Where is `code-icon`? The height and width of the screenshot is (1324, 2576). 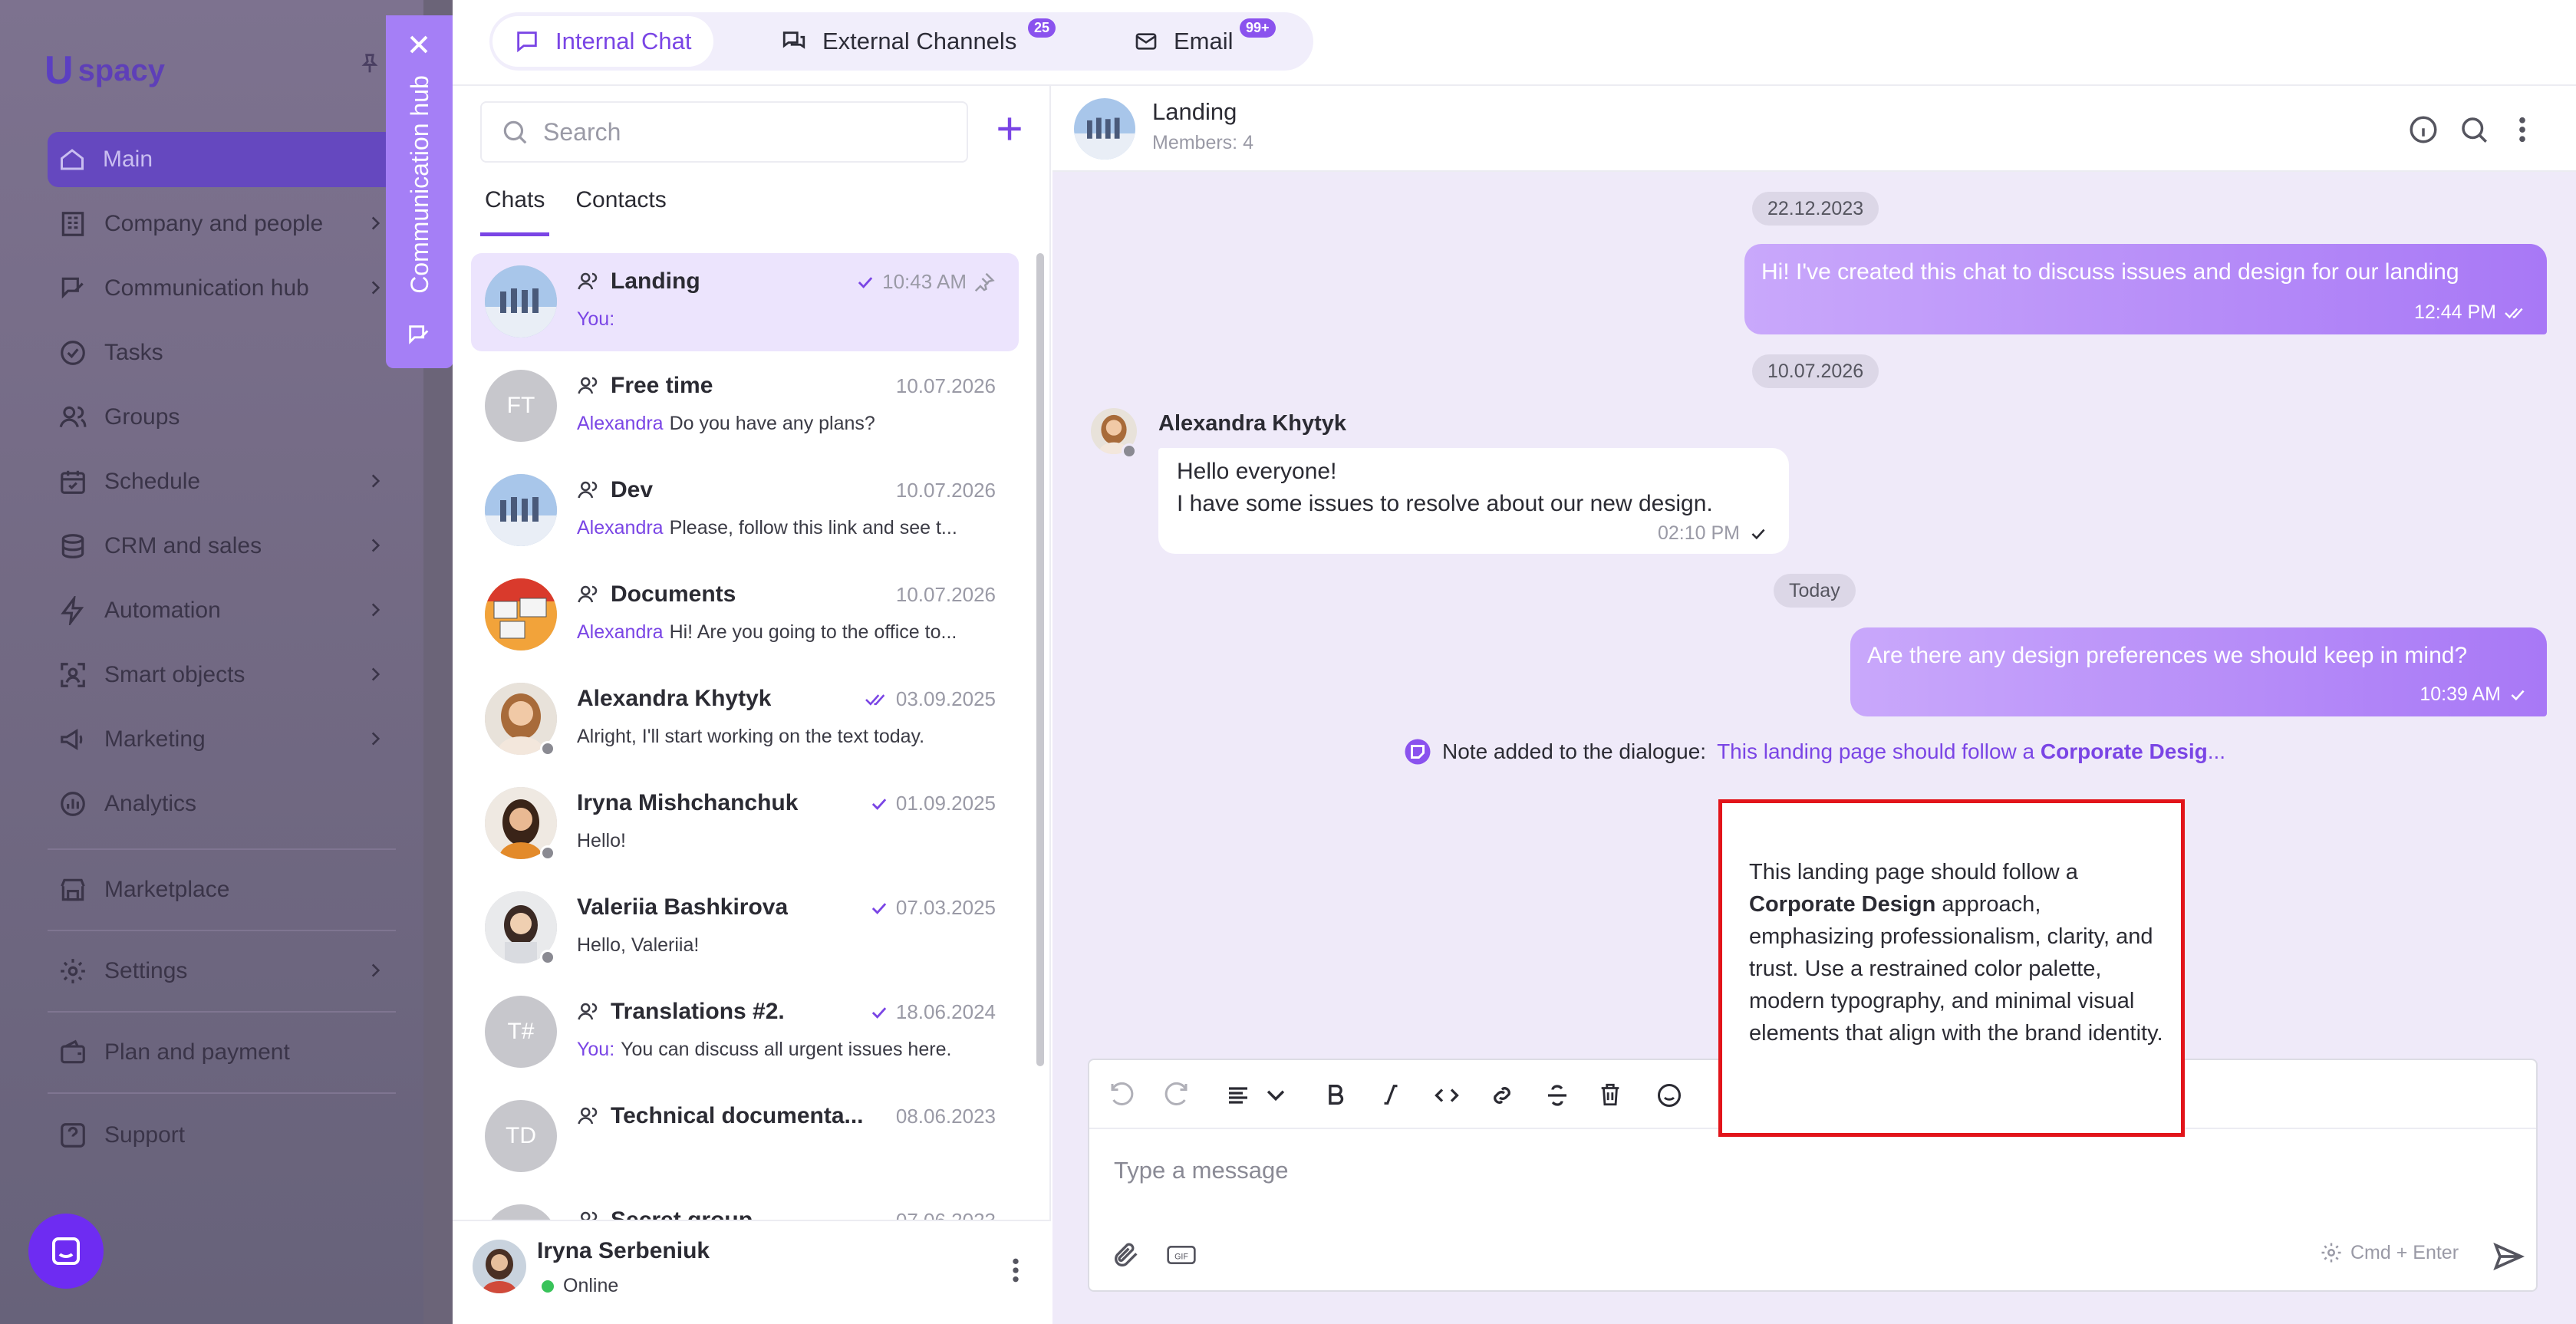 code-icon is located at coordinates (1447, 1095).